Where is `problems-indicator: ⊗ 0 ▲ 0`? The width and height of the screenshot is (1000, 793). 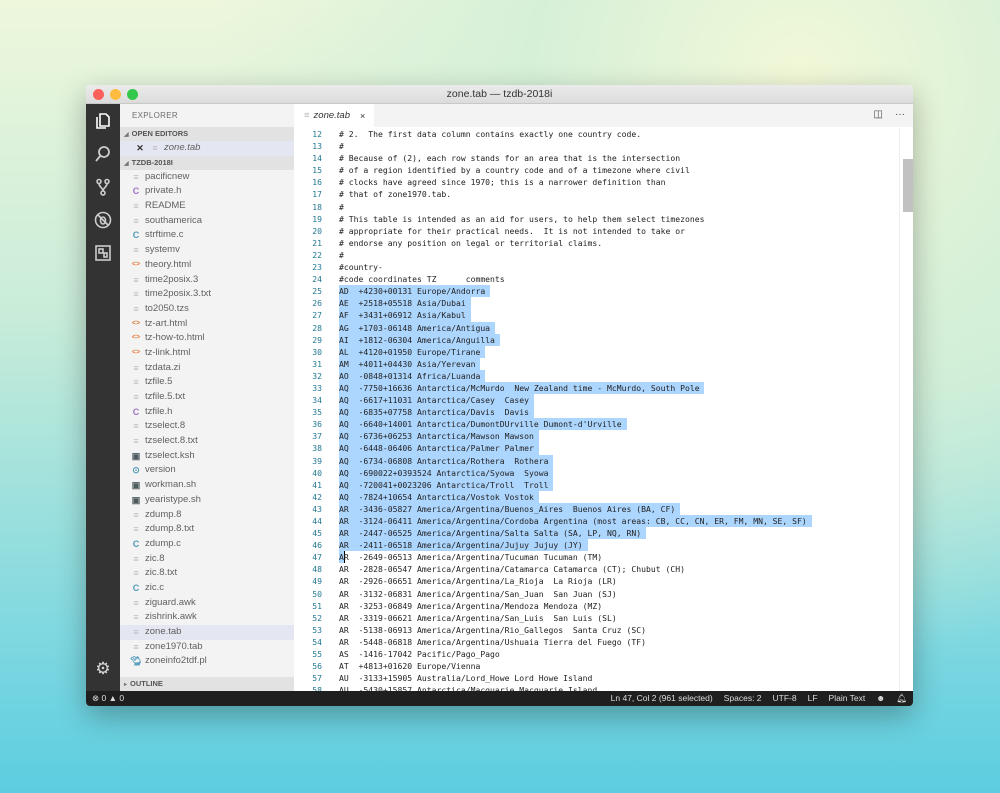 problems-indicator: ⊗ 0 ▲ 0 is located at coordinates (108, 698).